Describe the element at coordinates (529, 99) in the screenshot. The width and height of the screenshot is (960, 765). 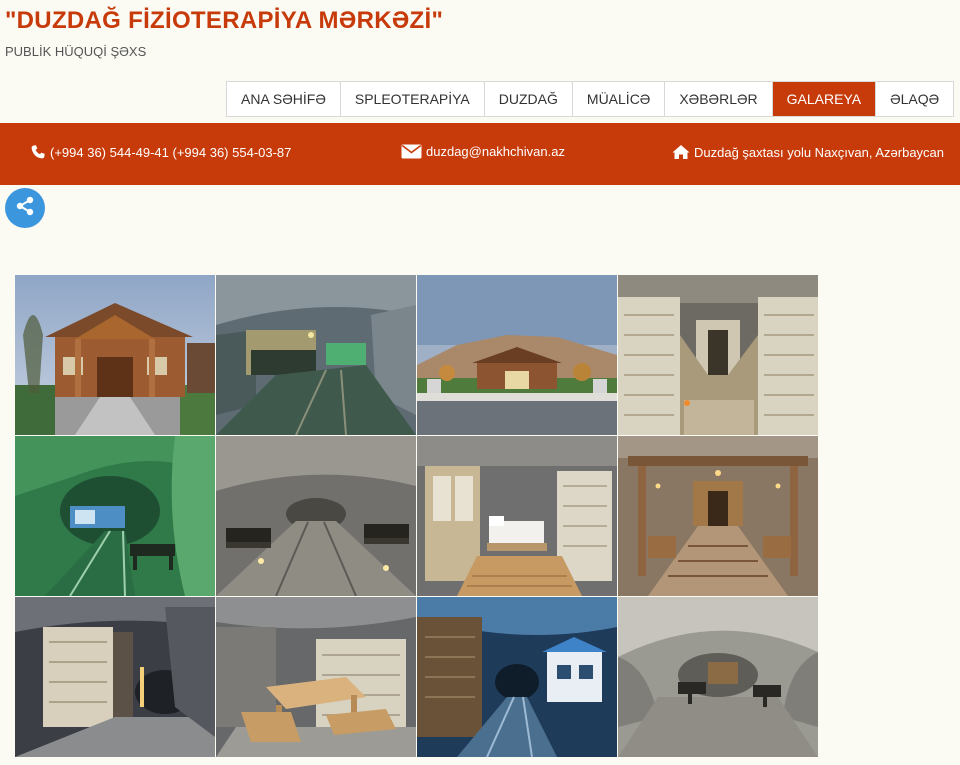
I see `nav-item-duzdag: DUZDAĞ` at that location.